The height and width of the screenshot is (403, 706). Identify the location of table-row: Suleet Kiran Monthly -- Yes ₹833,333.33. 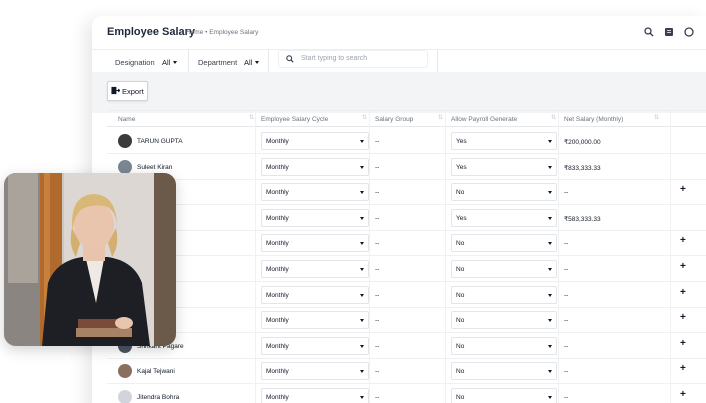
(406, 167).